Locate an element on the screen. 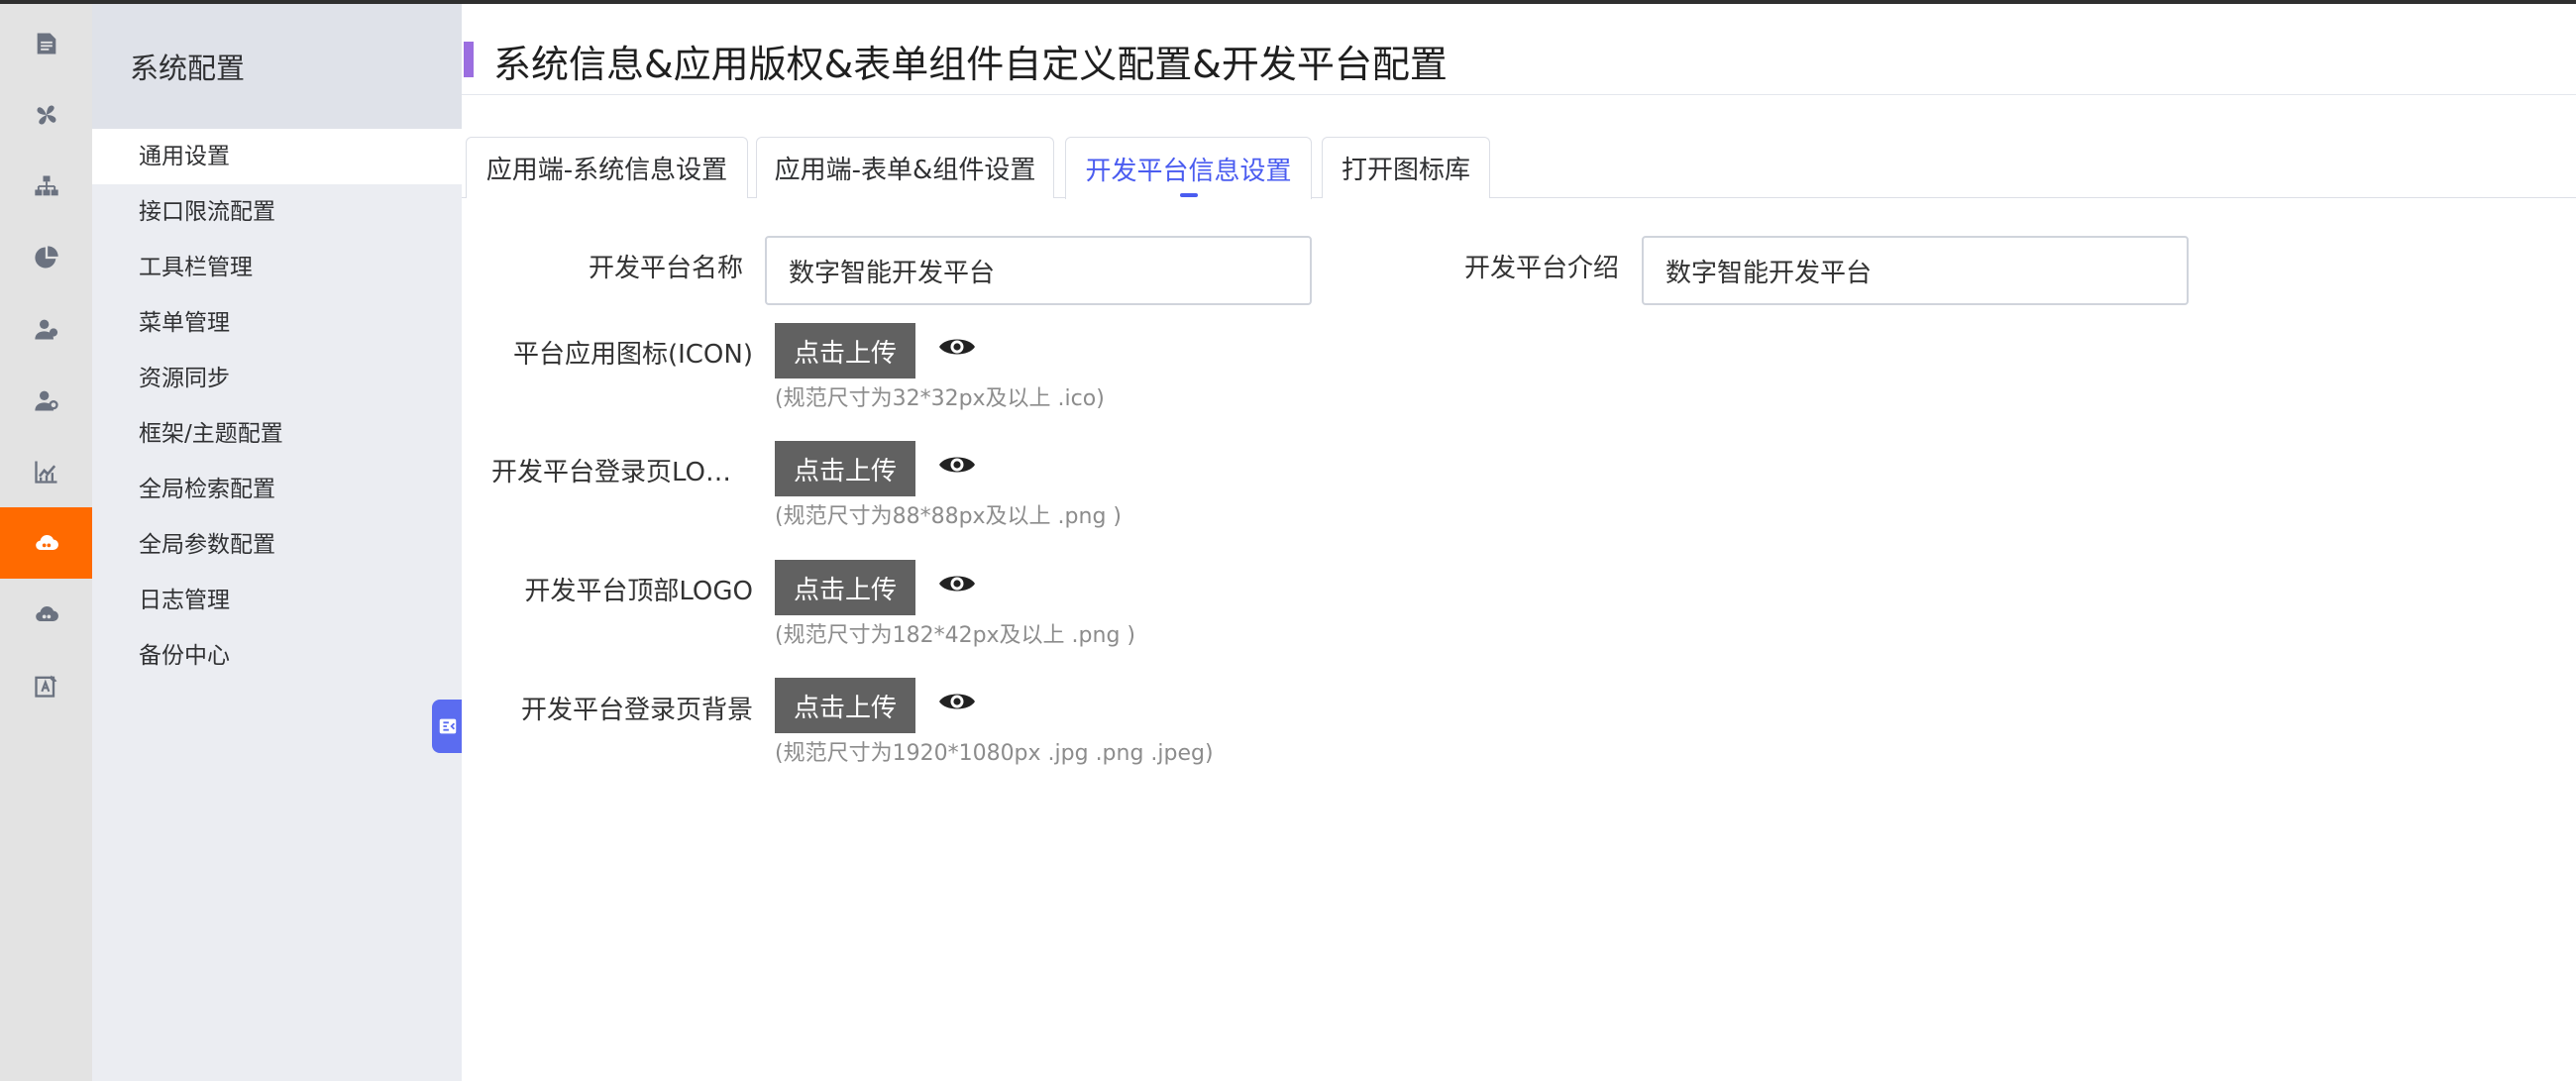 The width and height of the screenshot is (2576, 1081). rail-item-pie is located at coordinates (46, 257).